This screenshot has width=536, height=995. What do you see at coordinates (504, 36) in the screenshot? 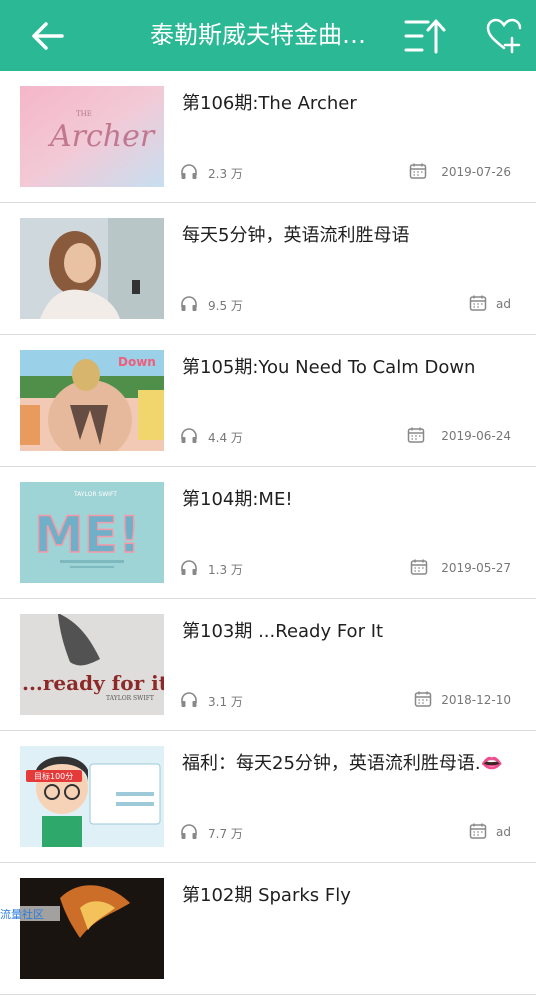
I see `add-favorite-icon` at bounding box center [504, 36].